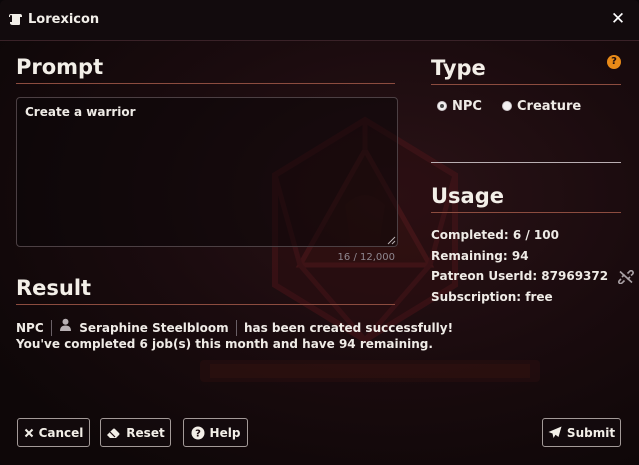 The width and height of the screenshot is (639, 465). I want to click on window-title: Lorexicon, so click(64, 19).